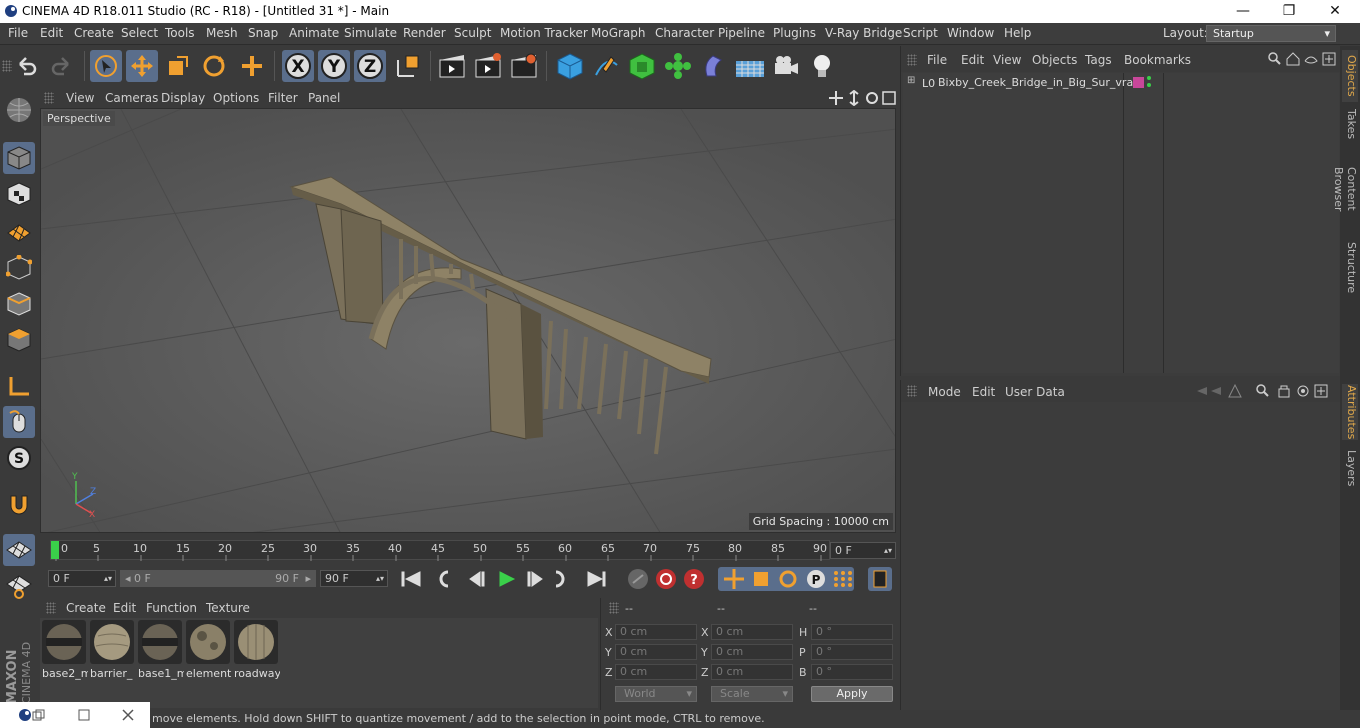 The image size is (1360, 728). Describe the element at coordinates (214, 66) in the screenshot. I see `rotate-tool-button` at that location.